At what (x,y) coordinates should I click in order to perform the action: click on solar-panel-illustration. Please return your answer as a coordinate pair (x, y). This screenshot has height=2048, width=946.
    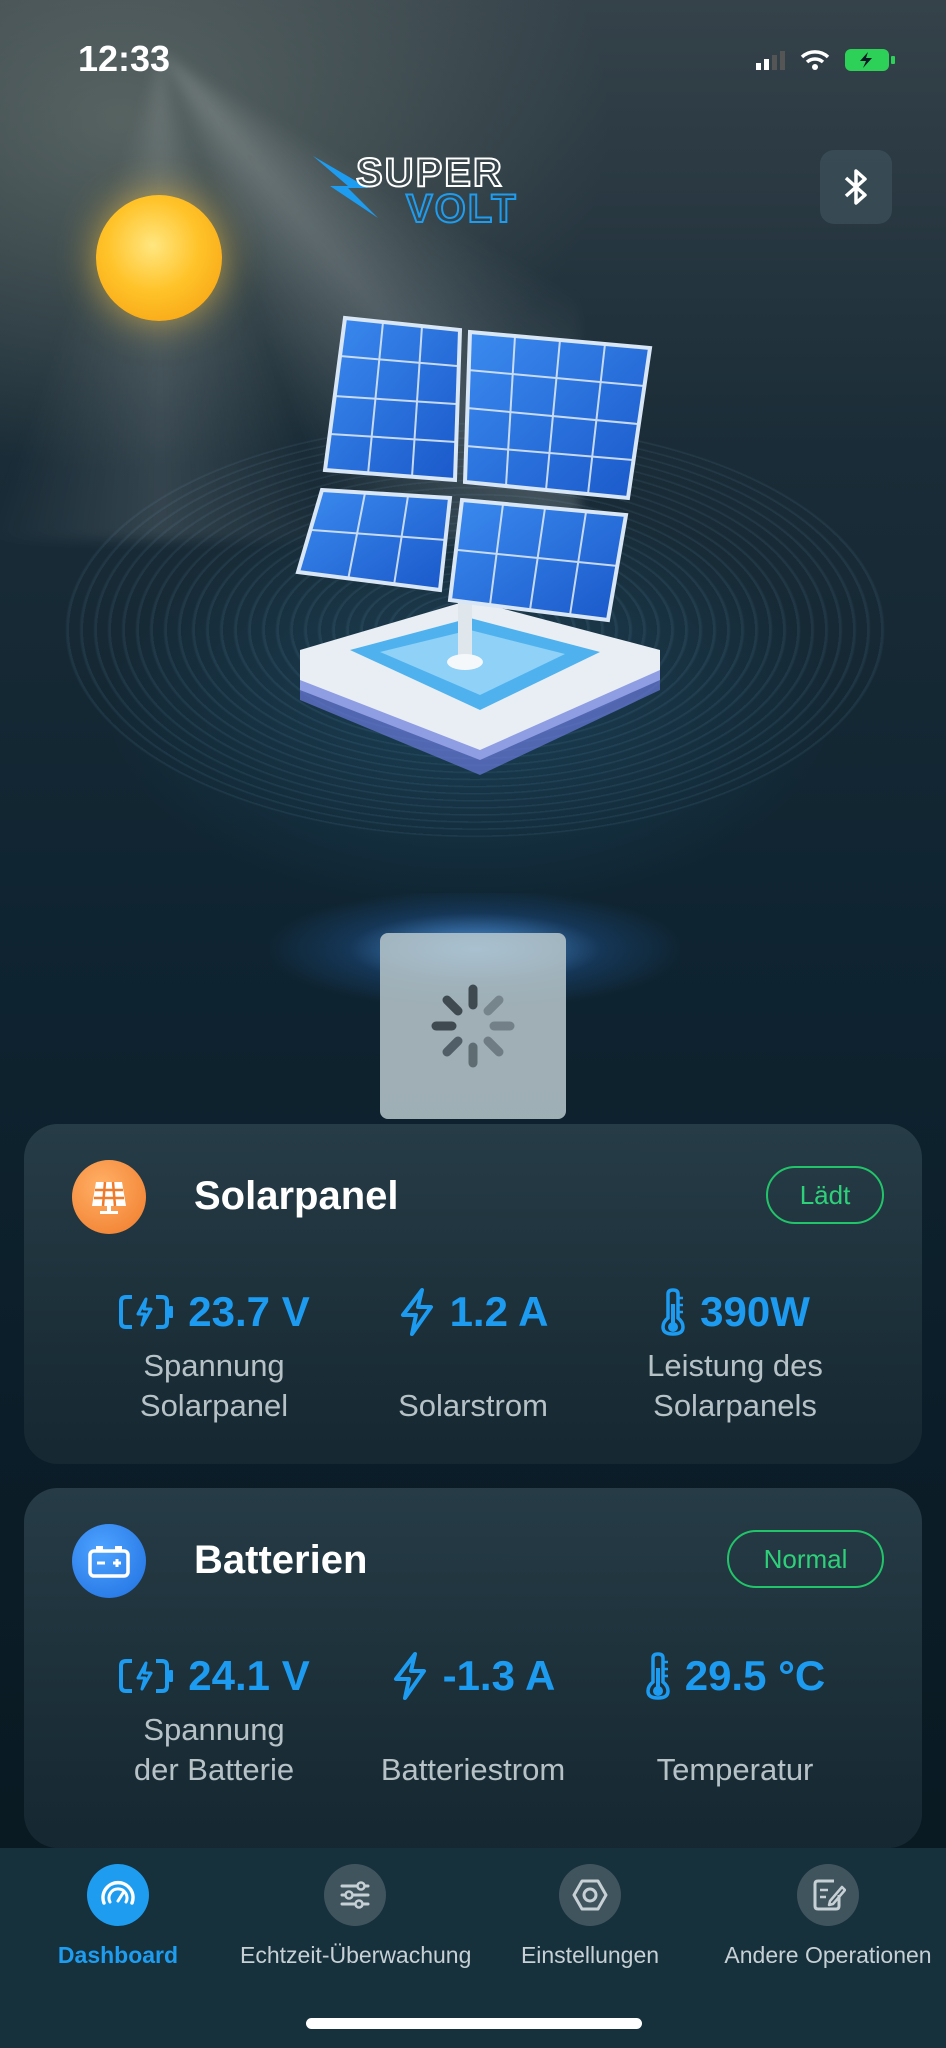
    Looking at the image, I should click on (477, 545).